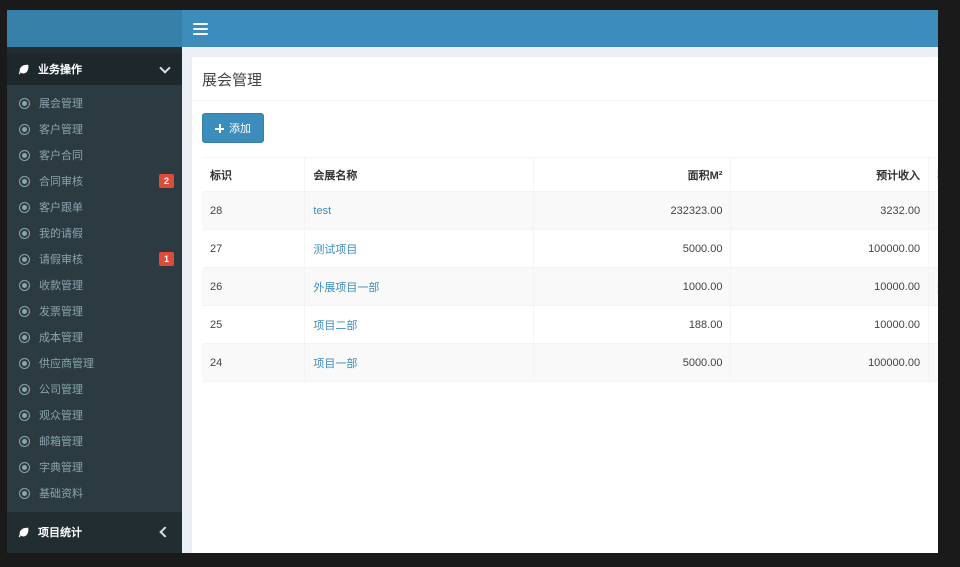 This screenshot has width=960, height=567. I want to click on add-button-label: 添加, so click(240, 129).